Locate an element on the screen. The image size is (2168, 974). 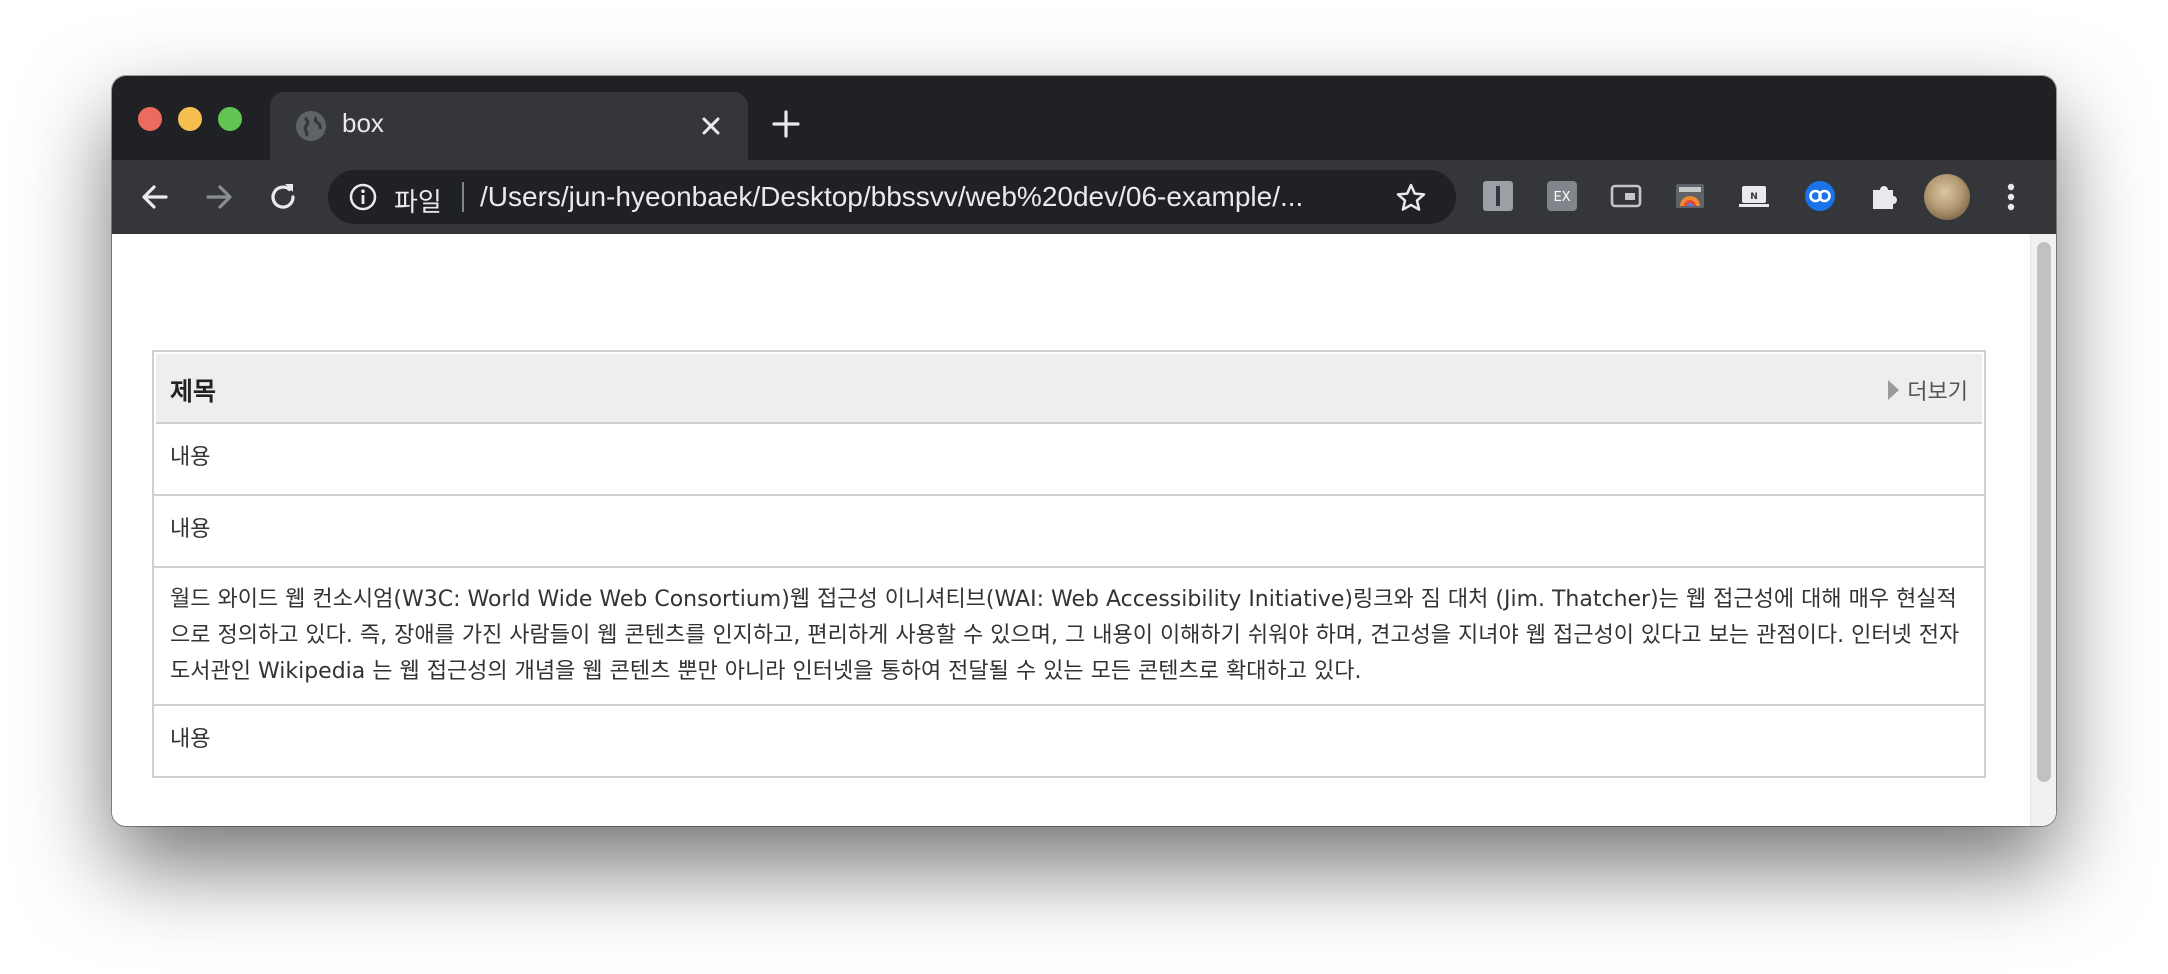
triangle-right-icon is located at coordinates (1894, 390).